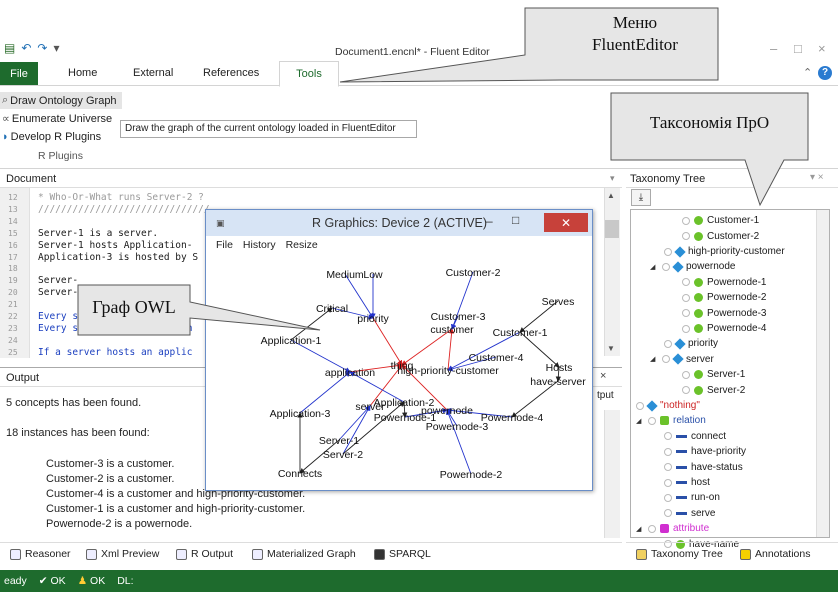 The height and width of the screenshot is (592, 838). Describe the element at coordinates (635, 34) in the screenshot. I see `menu-callout-text: Меню FluentEditor` at that location.